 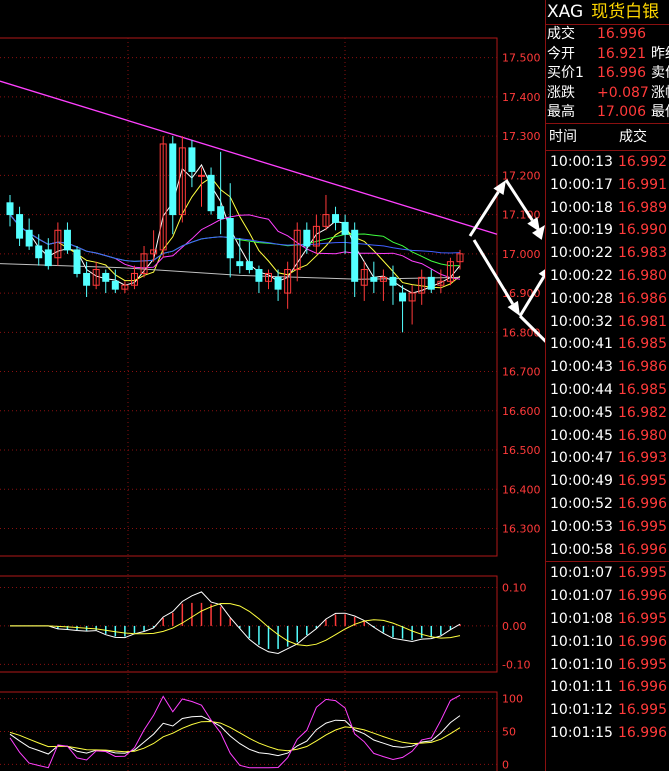 I want to click on arrow-up-1-head, so click(x=499, y=187).